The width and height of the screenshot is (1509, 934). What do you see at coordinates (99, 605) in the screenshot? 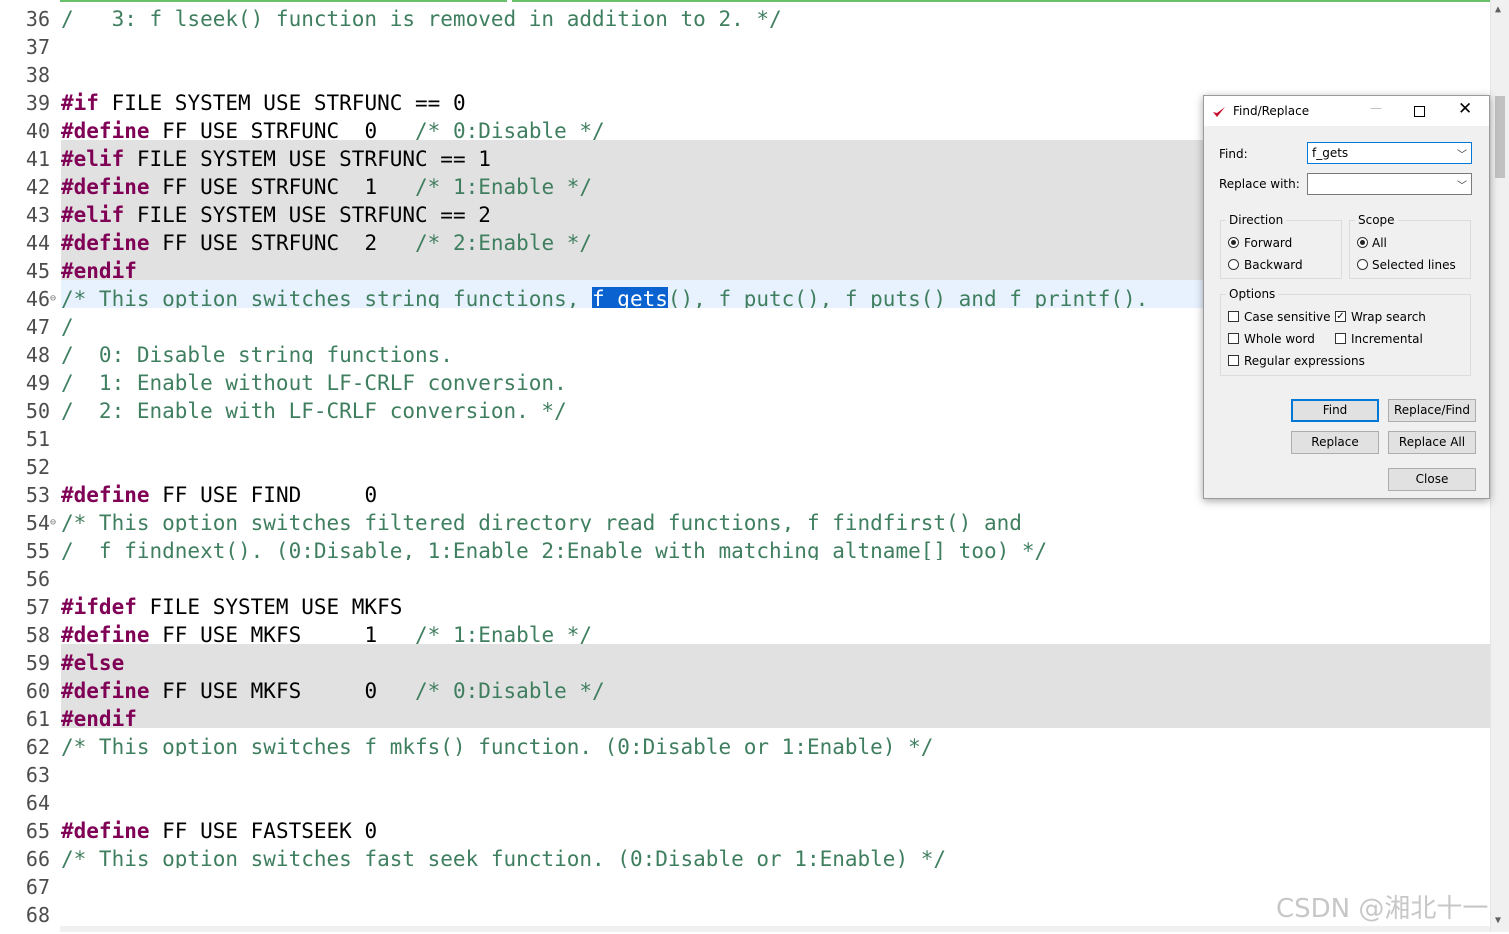
I see `code-token: #ifdef` at bounding box center [99, 605].